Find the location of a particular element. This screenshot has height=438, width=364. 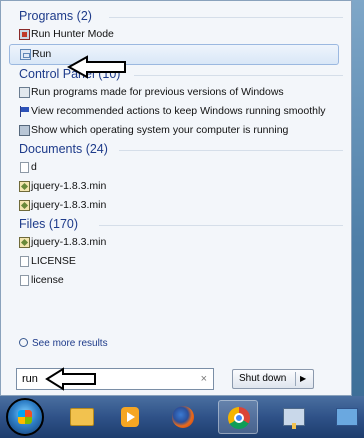

folder-icon is located at coordinates (82, 417).